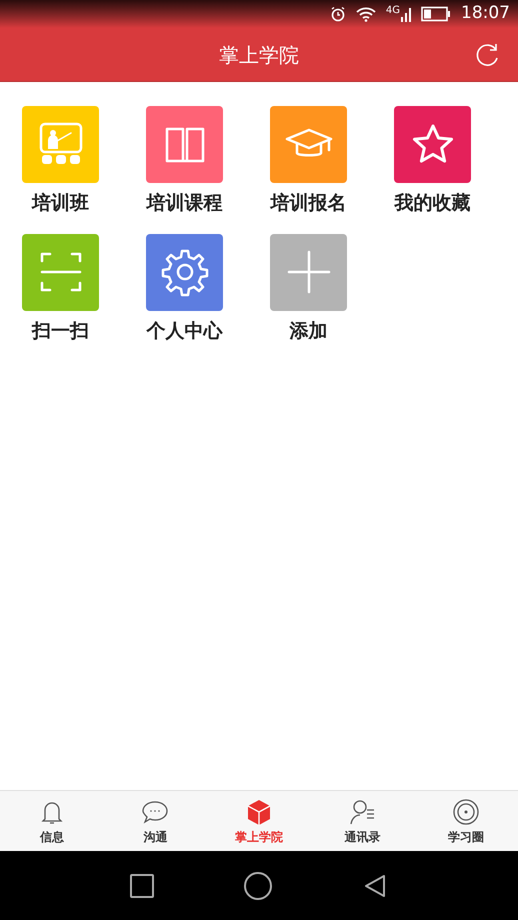  What do you see at coordinates (362, 821) in the screenshot?
I see `tab: 通讯录` at bounding box center [362, 821].